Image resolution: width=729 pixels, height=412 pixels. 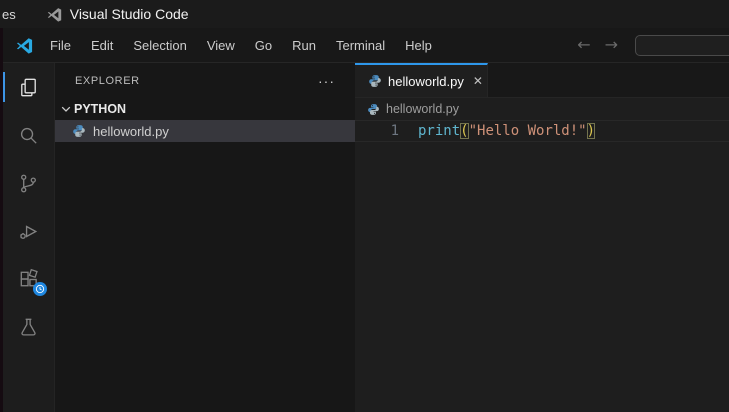 I want to click on extensions-progress-clock-badge, so click(x=40, y=289).